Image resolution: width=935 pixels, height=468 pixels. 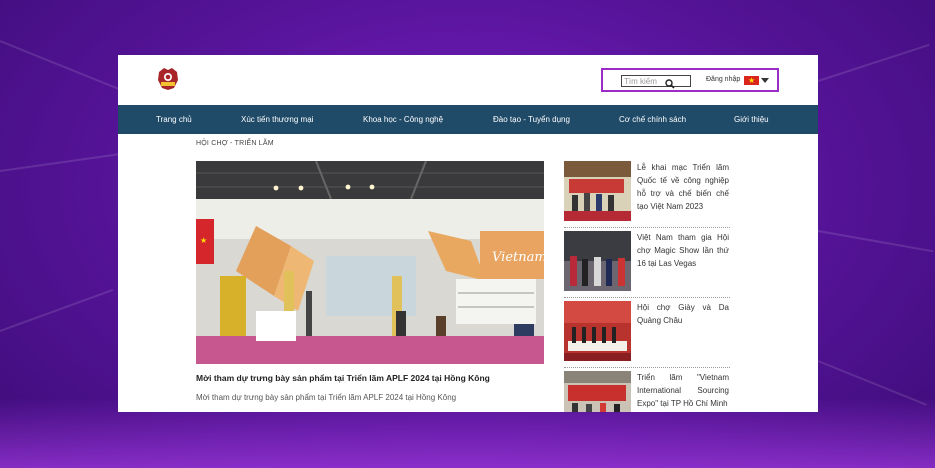 What do you see at coordinates (656, 81) in the screenshot?
I see `search-input` at bounding box center [656, 81].